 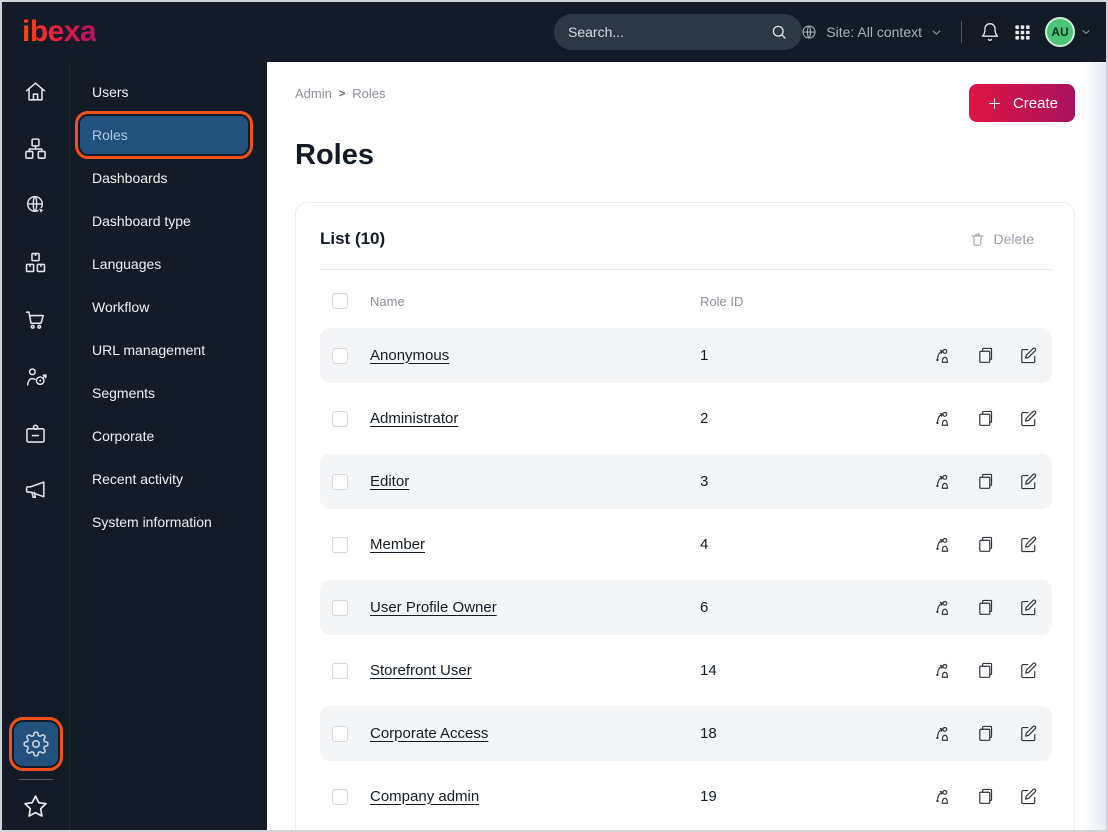 What do you see at coordinates (152, 522) in the screenshot?
I see `sidebar-item-label: System information` at bounding box center [152, 522].